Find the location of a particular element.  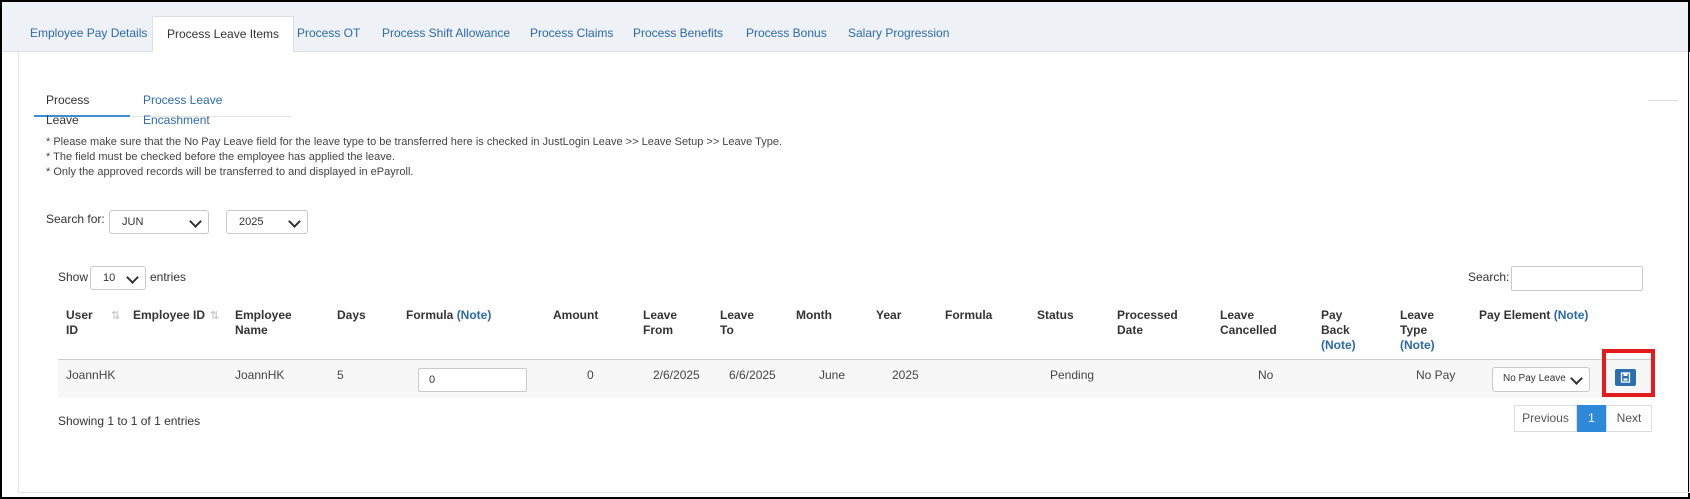

month-select: JUN is located at coordinates (159, 222).